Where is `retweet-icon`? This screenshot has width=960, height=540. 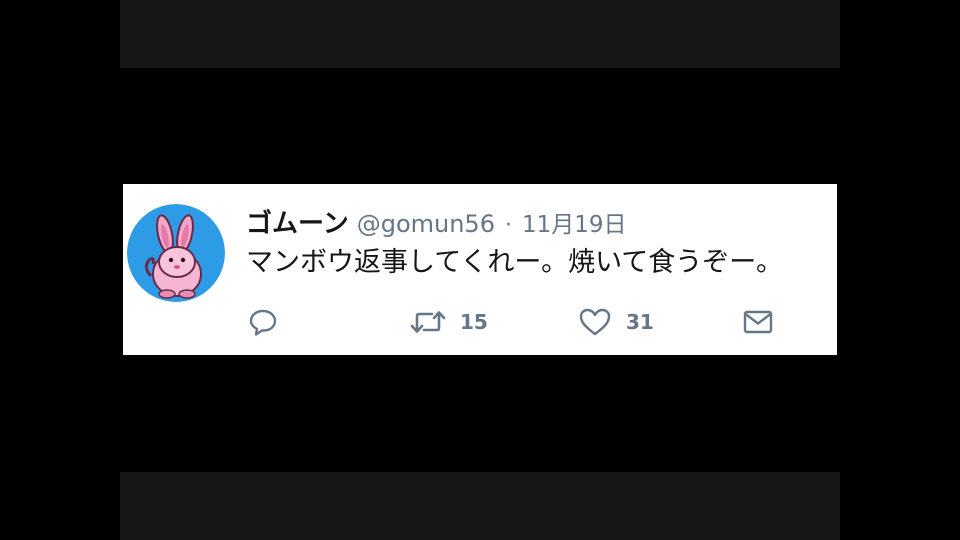
retweet-icon is located at coordinates (428, 322).